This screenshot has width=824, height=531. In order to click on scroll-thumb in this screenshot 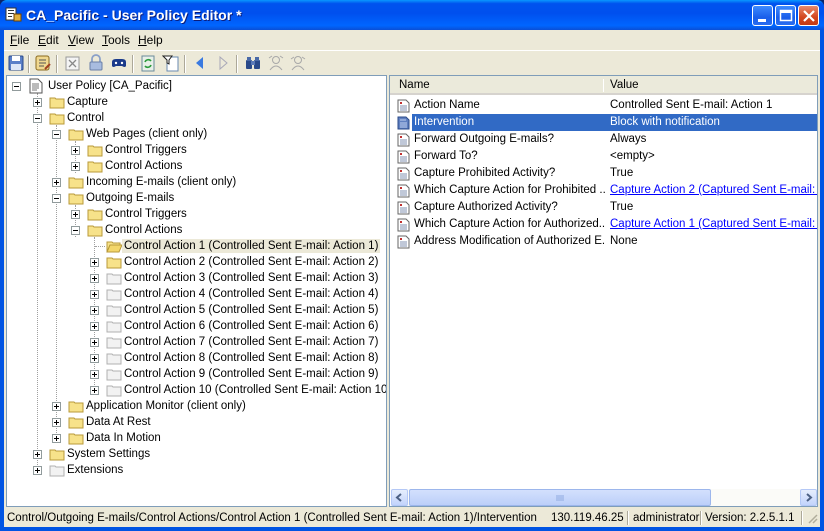, I will do `click(560, 497)`.